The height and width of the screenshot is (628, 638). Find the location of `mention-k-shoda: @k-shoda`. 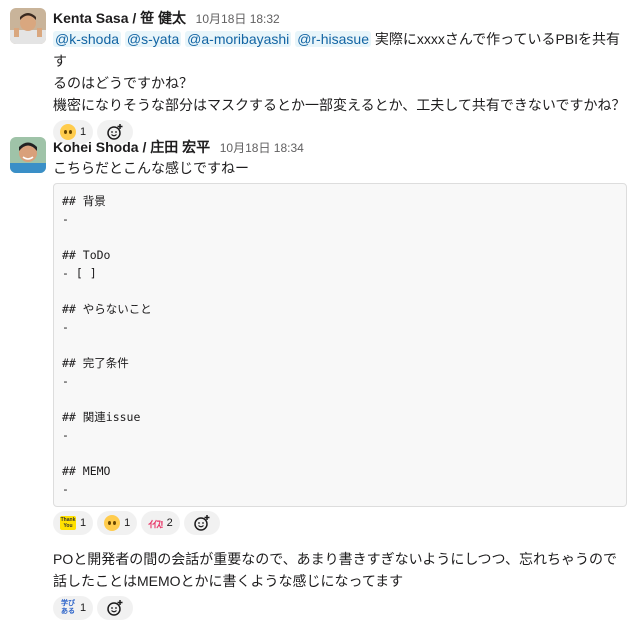

mention-k-shoda: @k-shoda is located at coordinates (87, 39).